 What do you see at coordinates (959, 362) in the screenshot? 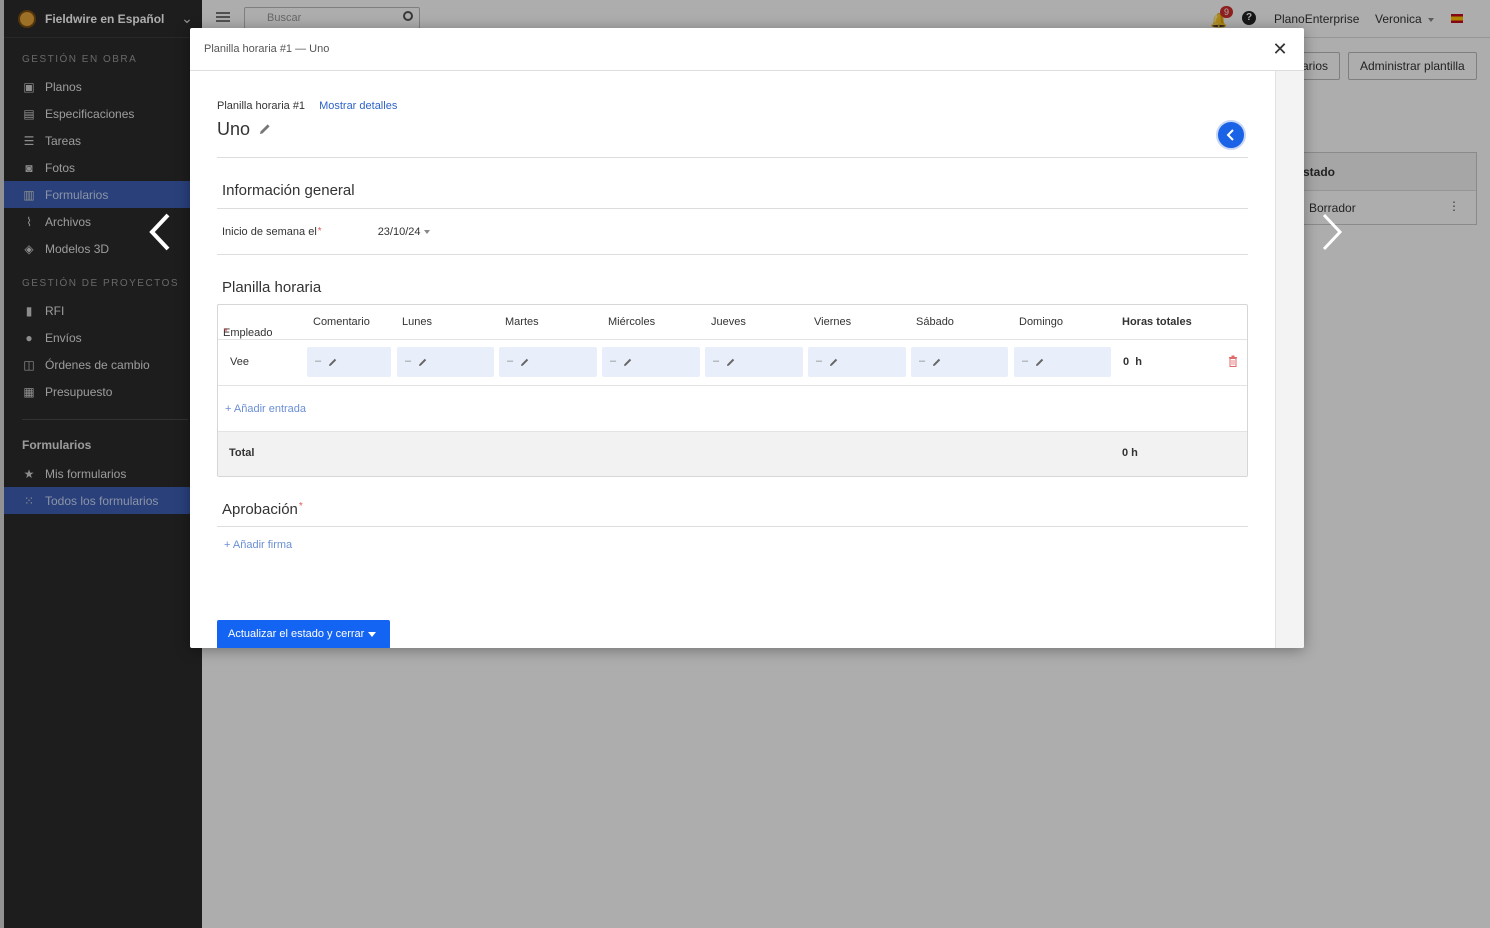
I see `saturday-cell: –` at bounding box center [959, 362].